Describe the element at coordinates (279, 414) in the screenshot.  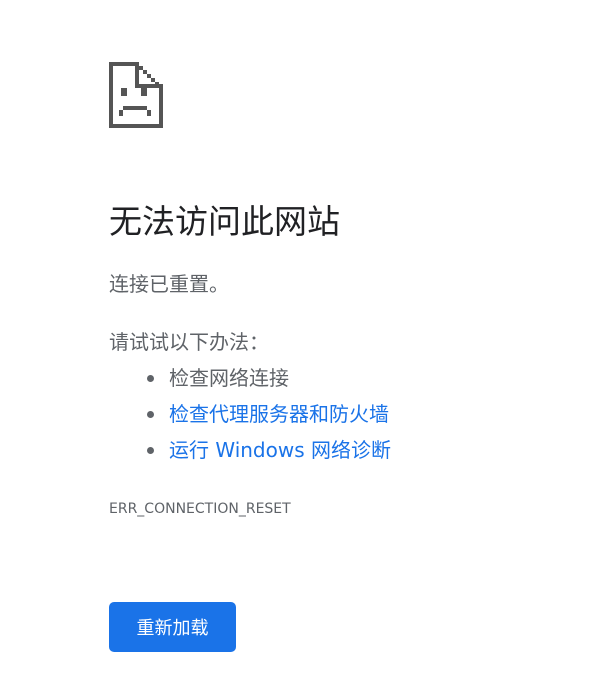
I see `proxy-firewall-link: 检查代理服务器和防火墙` at that location.